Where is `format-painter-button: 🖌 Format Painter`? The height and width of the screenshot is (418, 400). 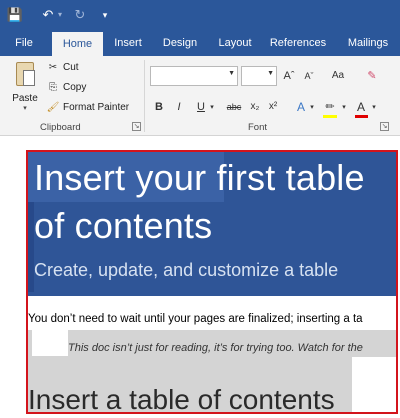
format-painter-button: 🖌 Format Painter is located at coordinates (88, 108).